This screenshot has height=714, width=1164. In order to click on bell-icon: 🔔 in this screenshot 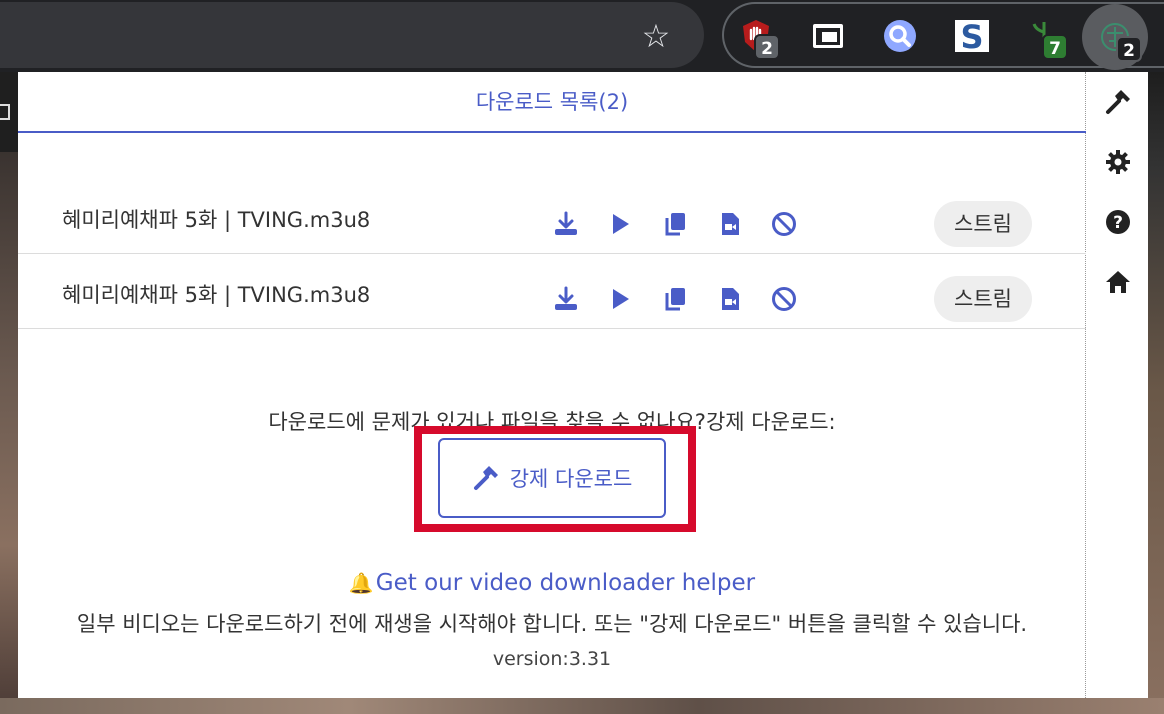, I will do `click(361, 583)`.